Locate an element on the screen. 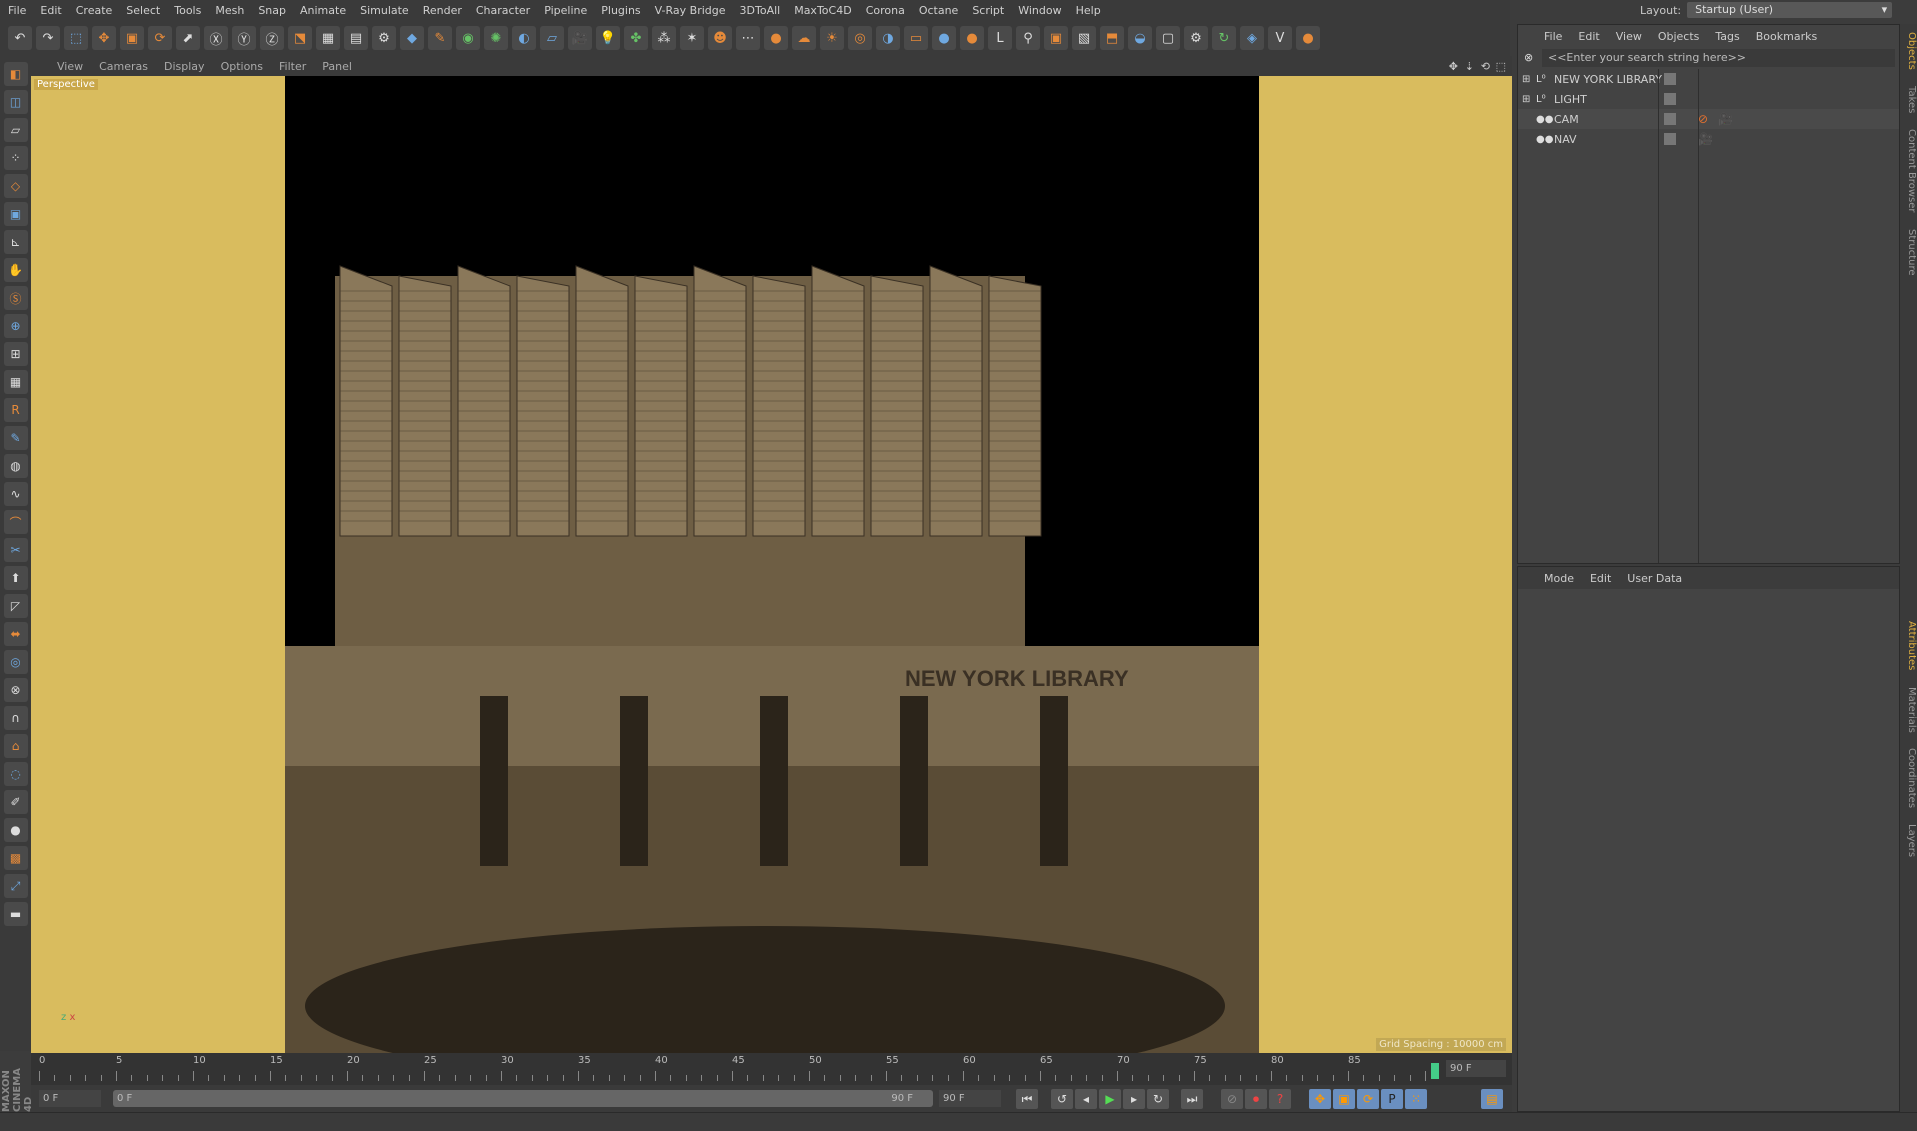 This screenshot has height=1131, width=1917. viewport-menu-filter: Filter is located at coordinates (292, 66).